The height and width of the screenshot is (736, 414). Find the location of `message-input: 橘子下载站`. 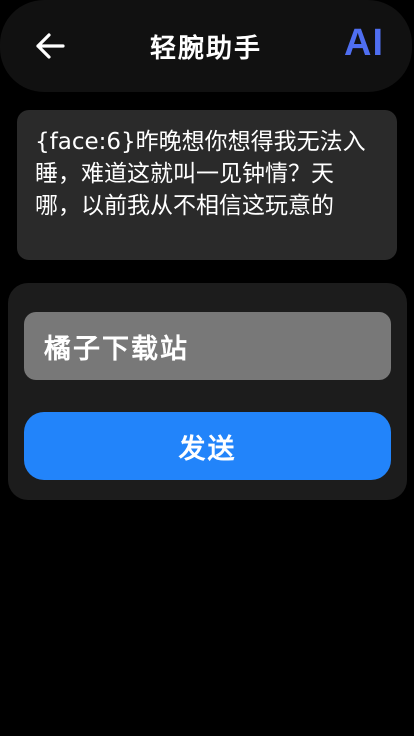

message-input: 橘子下载站 is located at coordinates (207, 346).